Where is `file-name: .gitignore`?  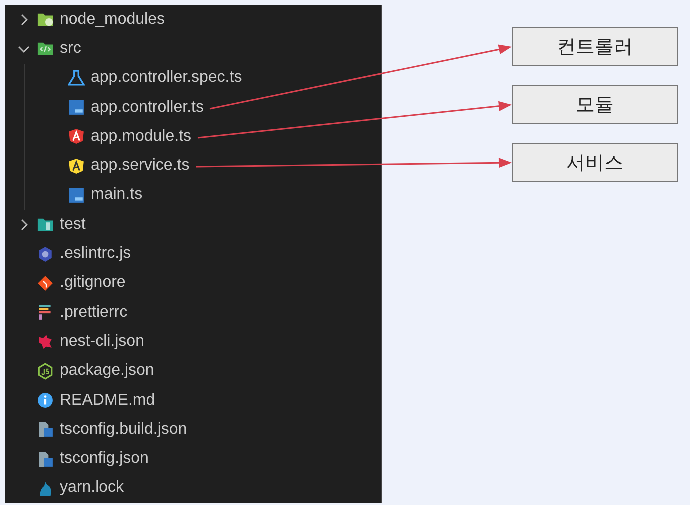 file-name: .gitignore is located at coordinates (93, 283).